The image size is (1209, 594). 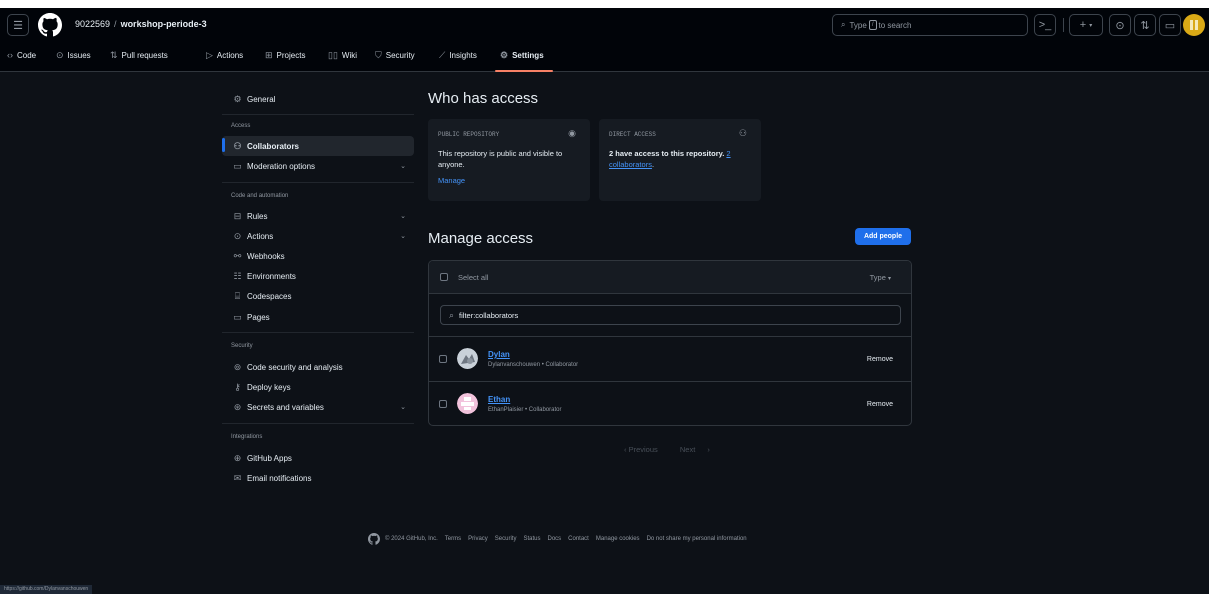 What do you see at coordinates (1145, 25) in the screenshot?
I see `pull-requests-icon: ⇅` at bounding box center [1145, 25].